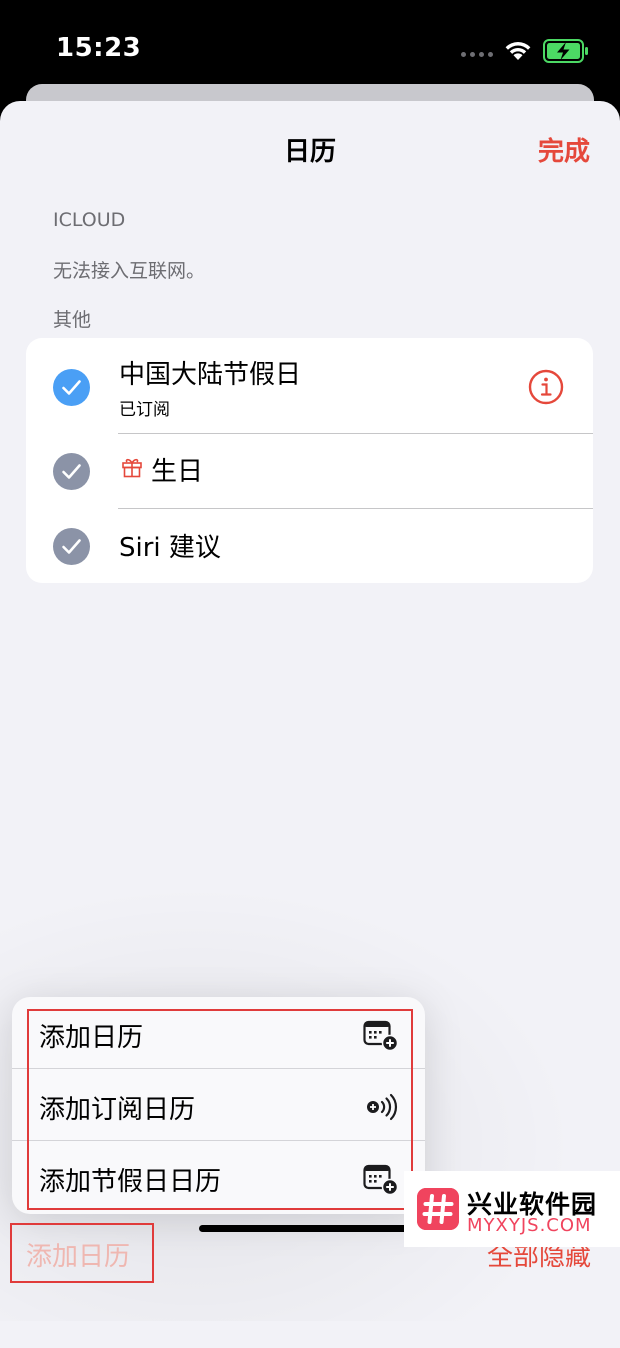  I want to click on watermark: 兴业软件园 MYXYJS.COM, so click(512, 1209).